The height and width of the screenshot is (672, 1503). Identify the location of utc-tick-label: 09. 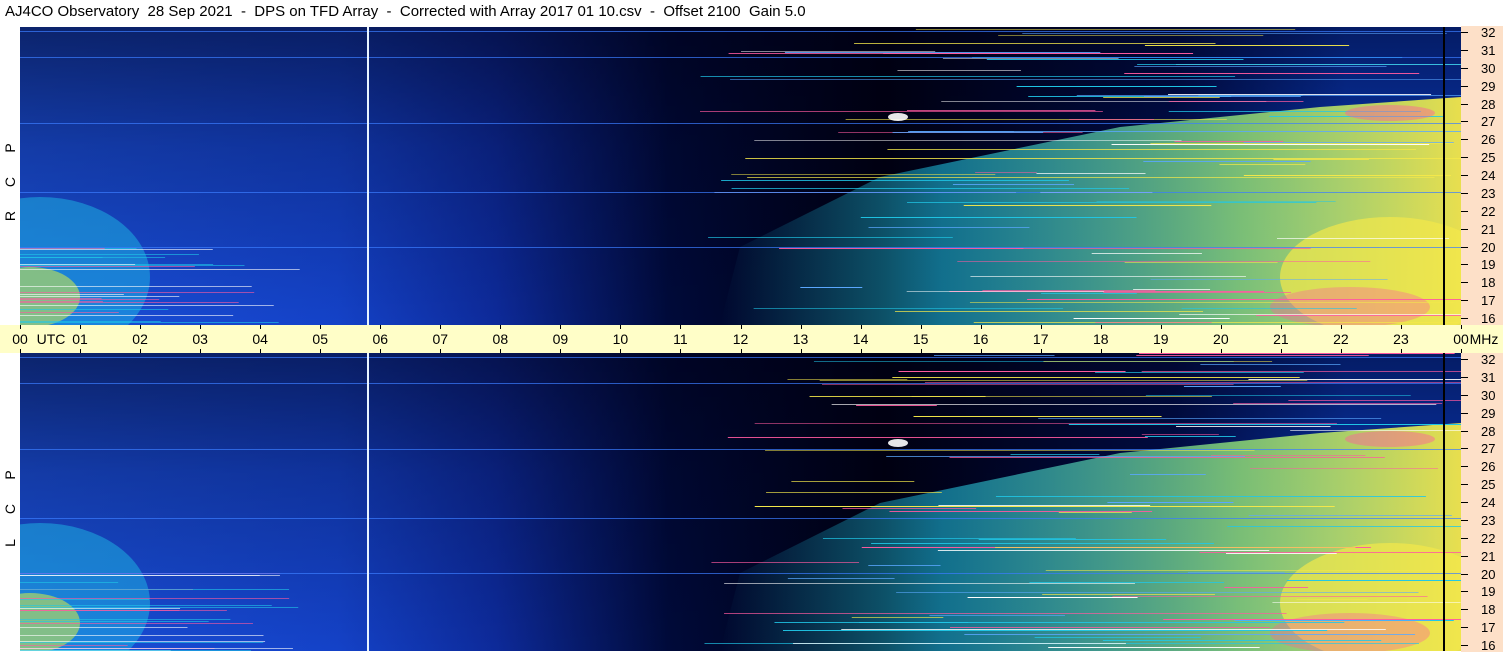
(560, 339).